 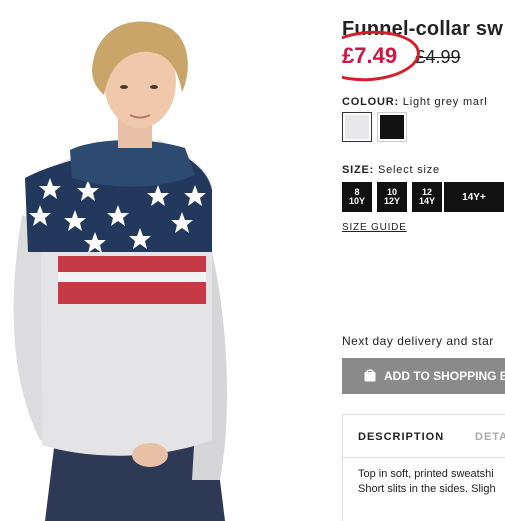 I want to click on colour-heading: COLOUR:, so click(x=370, y=102).